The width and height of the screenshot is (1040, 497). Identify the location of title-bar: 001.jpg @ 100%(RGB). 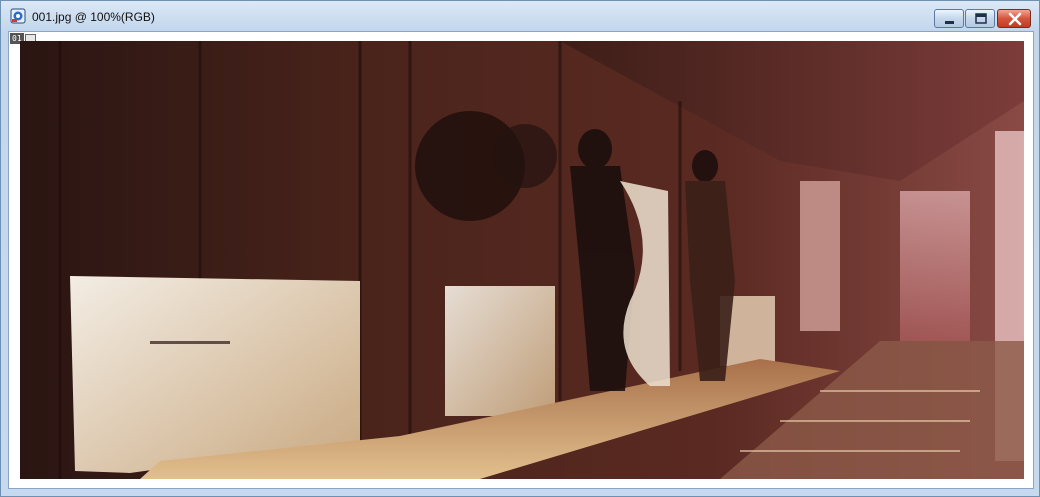
(520, 16).